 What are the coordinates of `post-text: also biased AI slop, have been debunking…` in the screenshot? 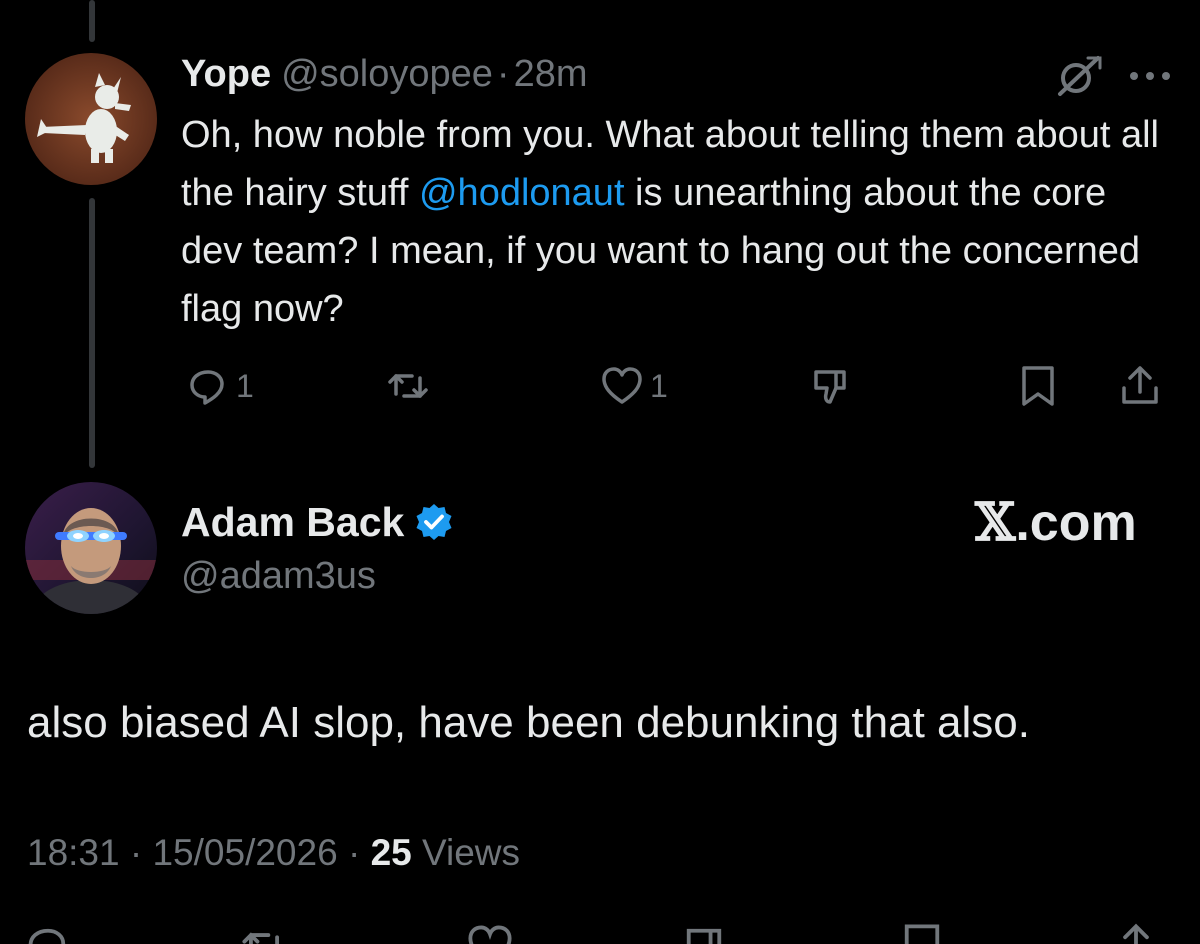 It's located at (528, 722).